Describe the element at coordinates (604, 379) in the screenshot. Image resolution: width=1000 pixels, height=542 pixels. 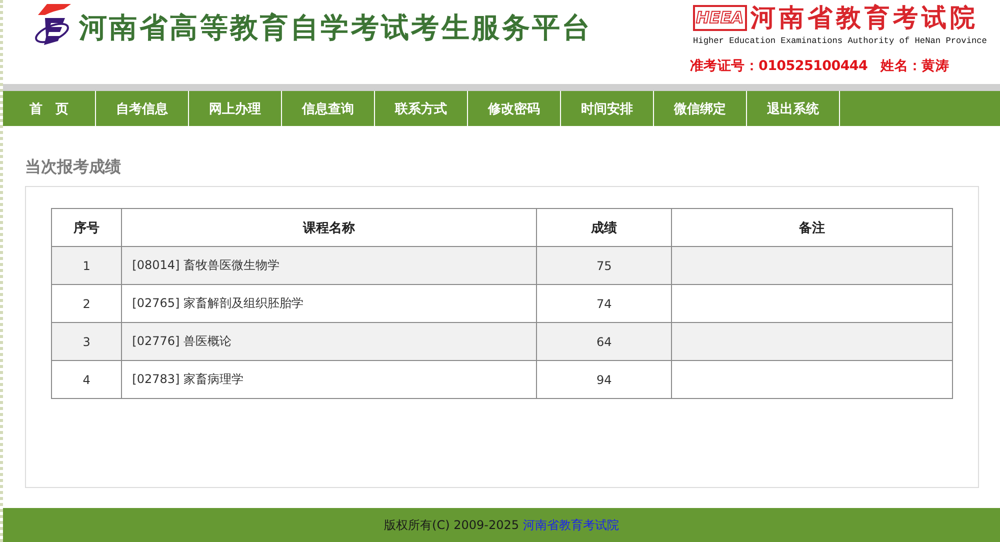
I see `score-cell: 94` at that location.